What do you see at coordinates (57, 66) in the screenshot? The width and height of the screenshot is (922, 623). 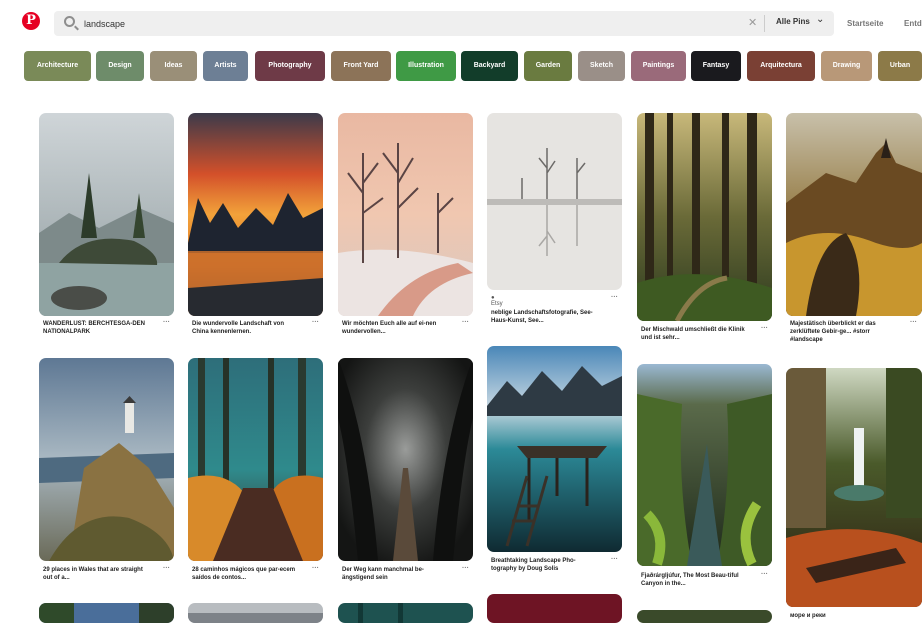 I see `guide-chip: Architecture` at bounding box center [57, 66].